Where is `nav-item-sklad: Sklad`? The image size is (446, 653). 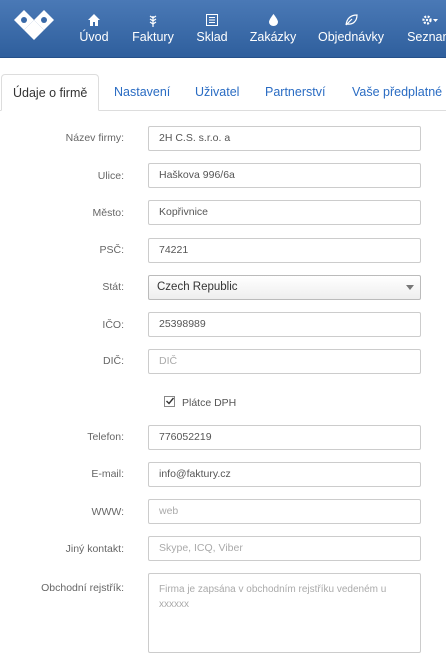
nav-item-sklad: Sklad is located at coordinates (212, 28).